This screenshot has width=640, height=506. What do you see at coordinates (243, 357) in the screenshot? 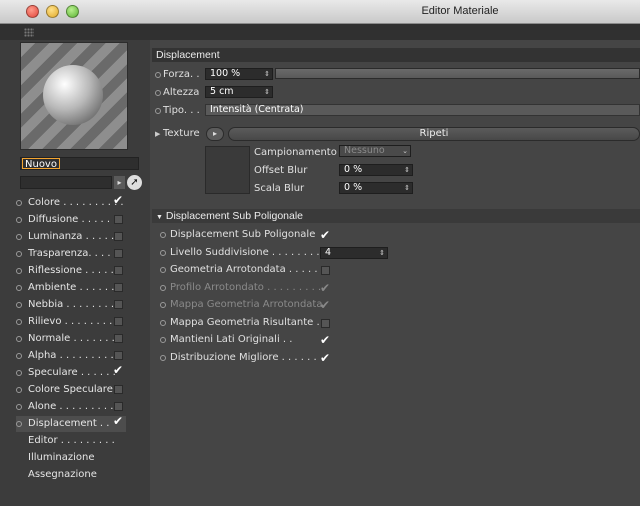
I see `subpoly-label: Distribuzione Migliore . . . . . .` at bounding box center [243, 357].